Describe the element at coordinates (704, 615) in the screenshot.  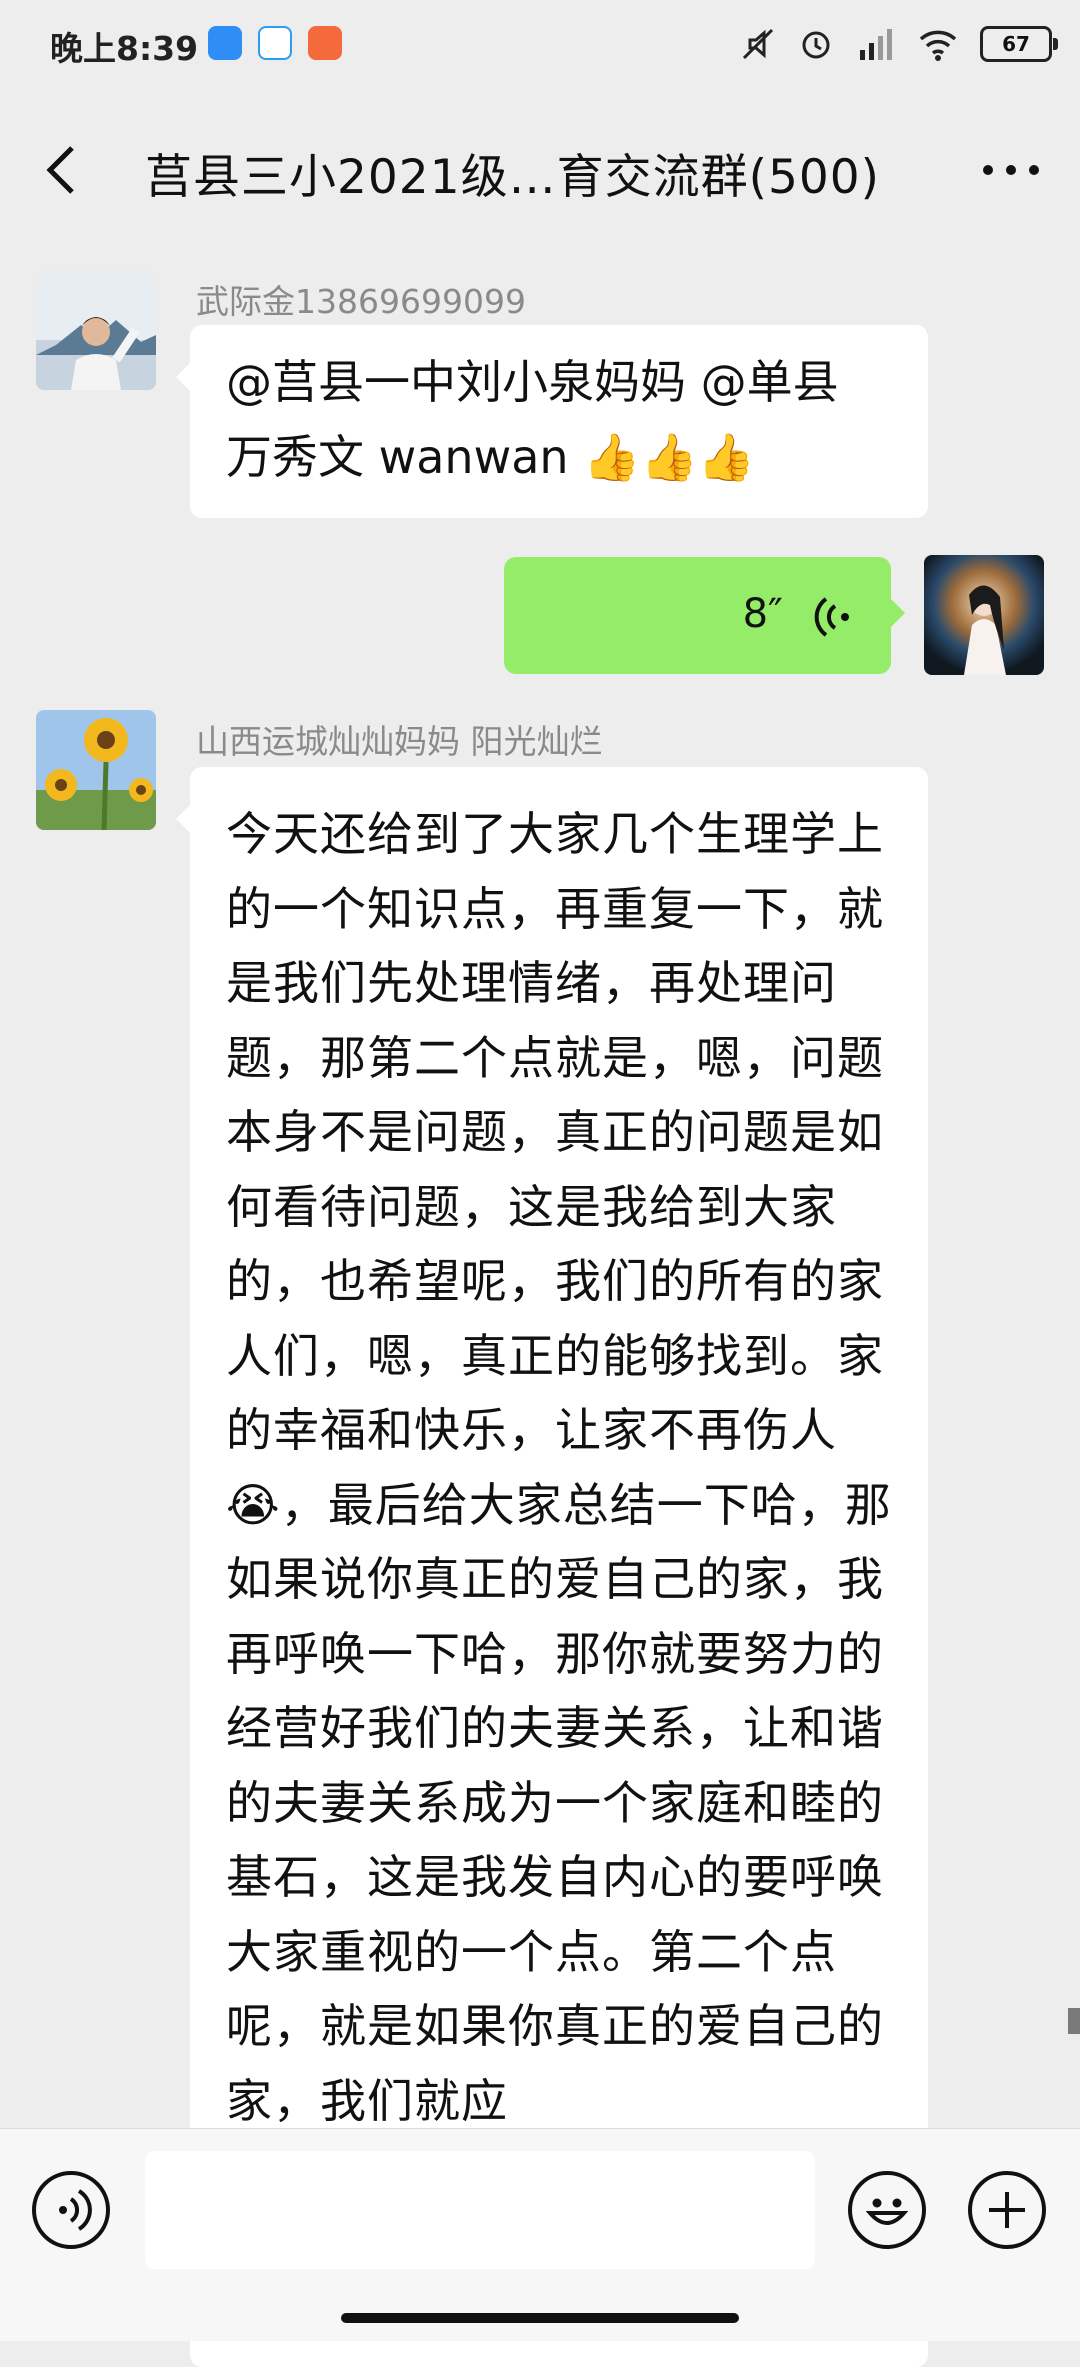
I see `voice-message-bubble: 8″` at that location.